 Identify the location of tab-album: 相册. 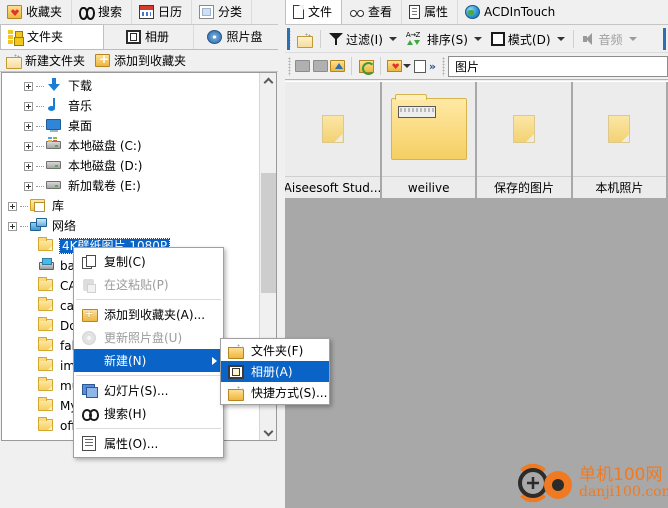
(149, 37).